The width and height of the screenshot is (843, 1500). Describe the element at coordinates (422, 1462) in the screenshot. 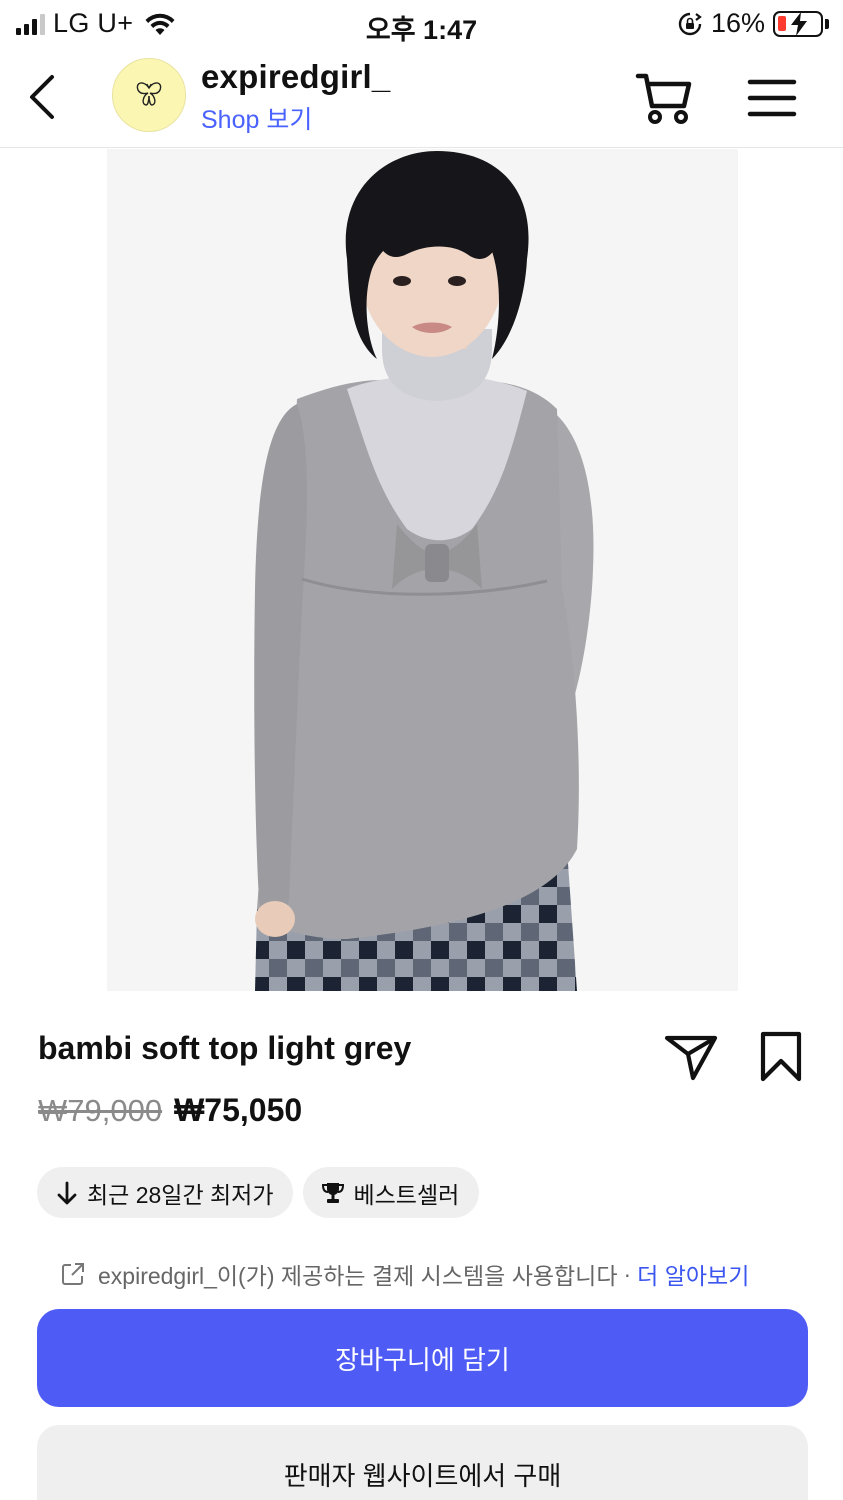

I see `buy-on-seller-site-button: 판매자 웹사이트에서 구매` at that location.